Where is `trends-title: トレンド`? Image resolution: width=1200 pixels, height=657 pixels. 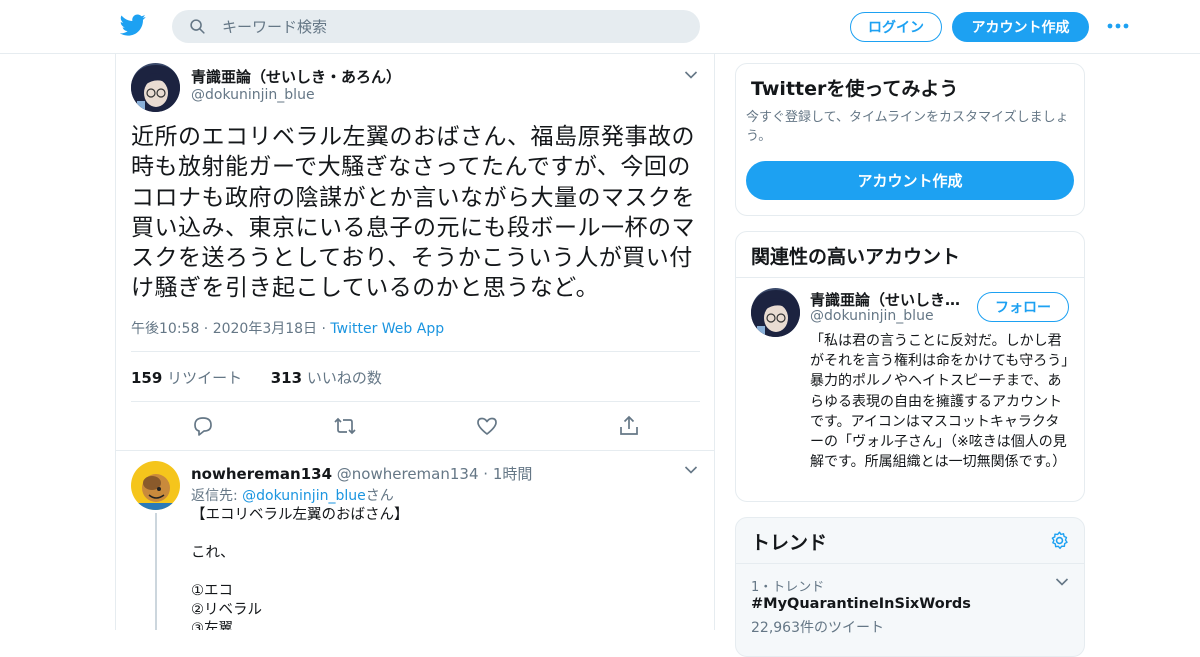
trends-title: トレンド is located at coordinates (789, 543).